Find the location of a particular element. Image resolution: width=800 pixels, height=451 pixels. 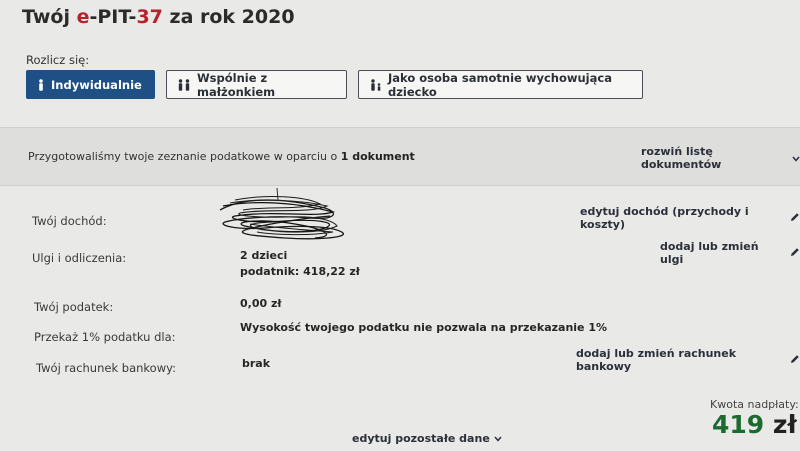

reliefs-children-value: 2 dzieci is located at coordinates (264, 255).